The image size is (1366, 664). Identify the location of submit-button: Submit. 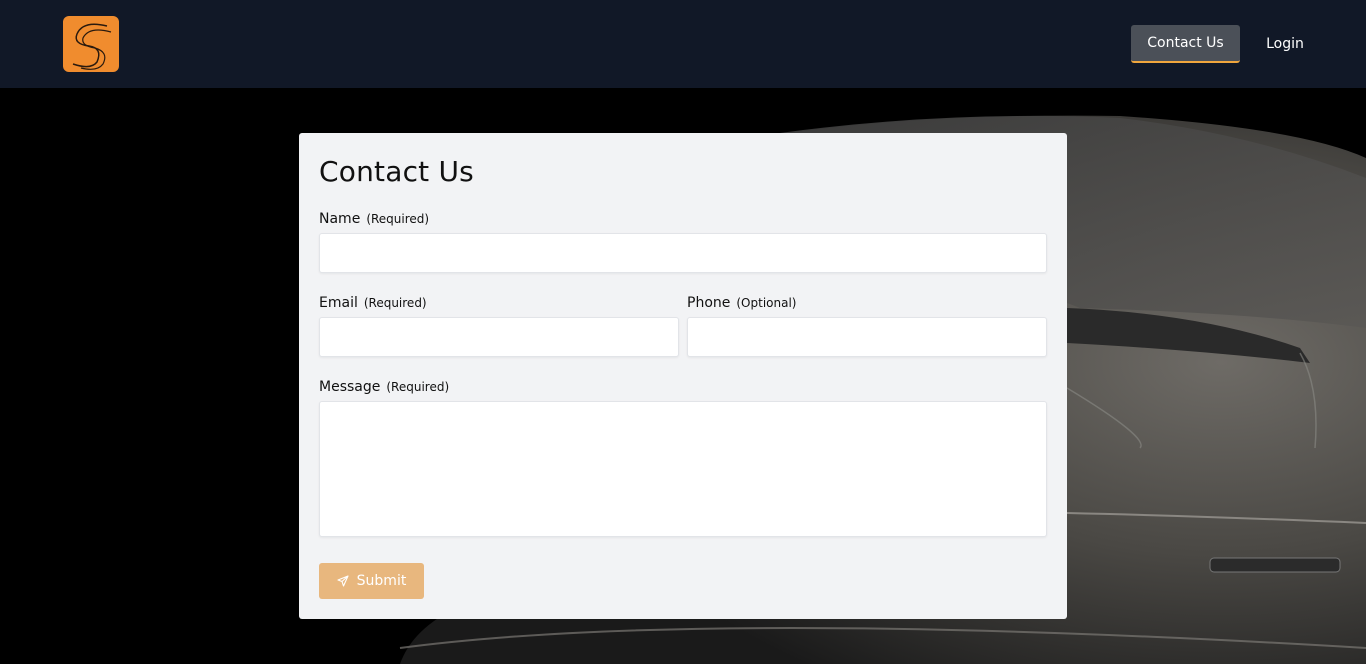
(371, 581).